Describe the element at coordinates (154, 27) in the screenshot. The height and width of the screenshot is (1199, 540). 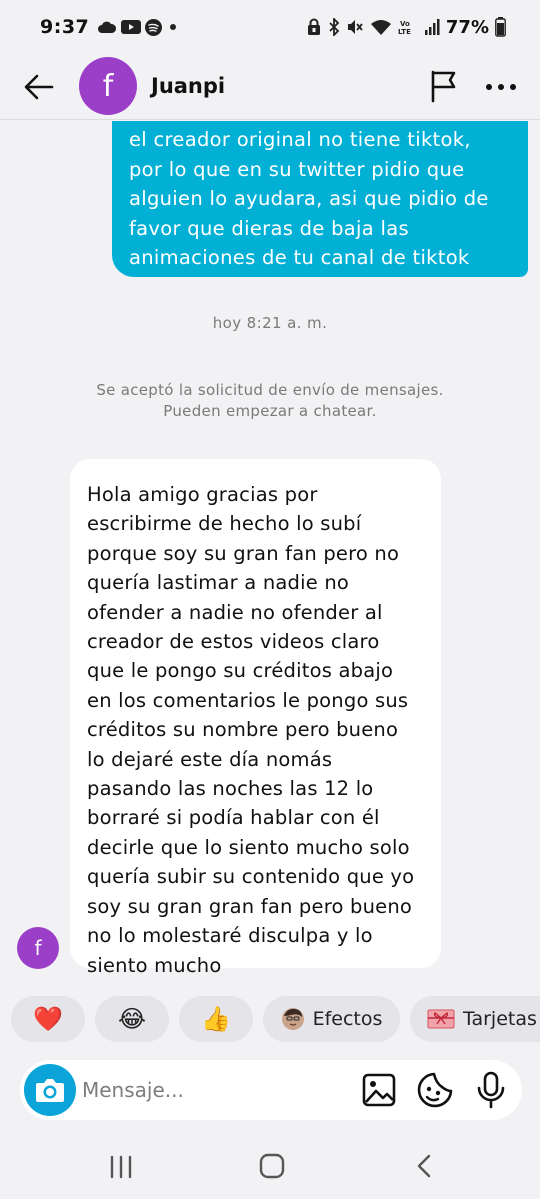
I see `spotify-icon` at that location.